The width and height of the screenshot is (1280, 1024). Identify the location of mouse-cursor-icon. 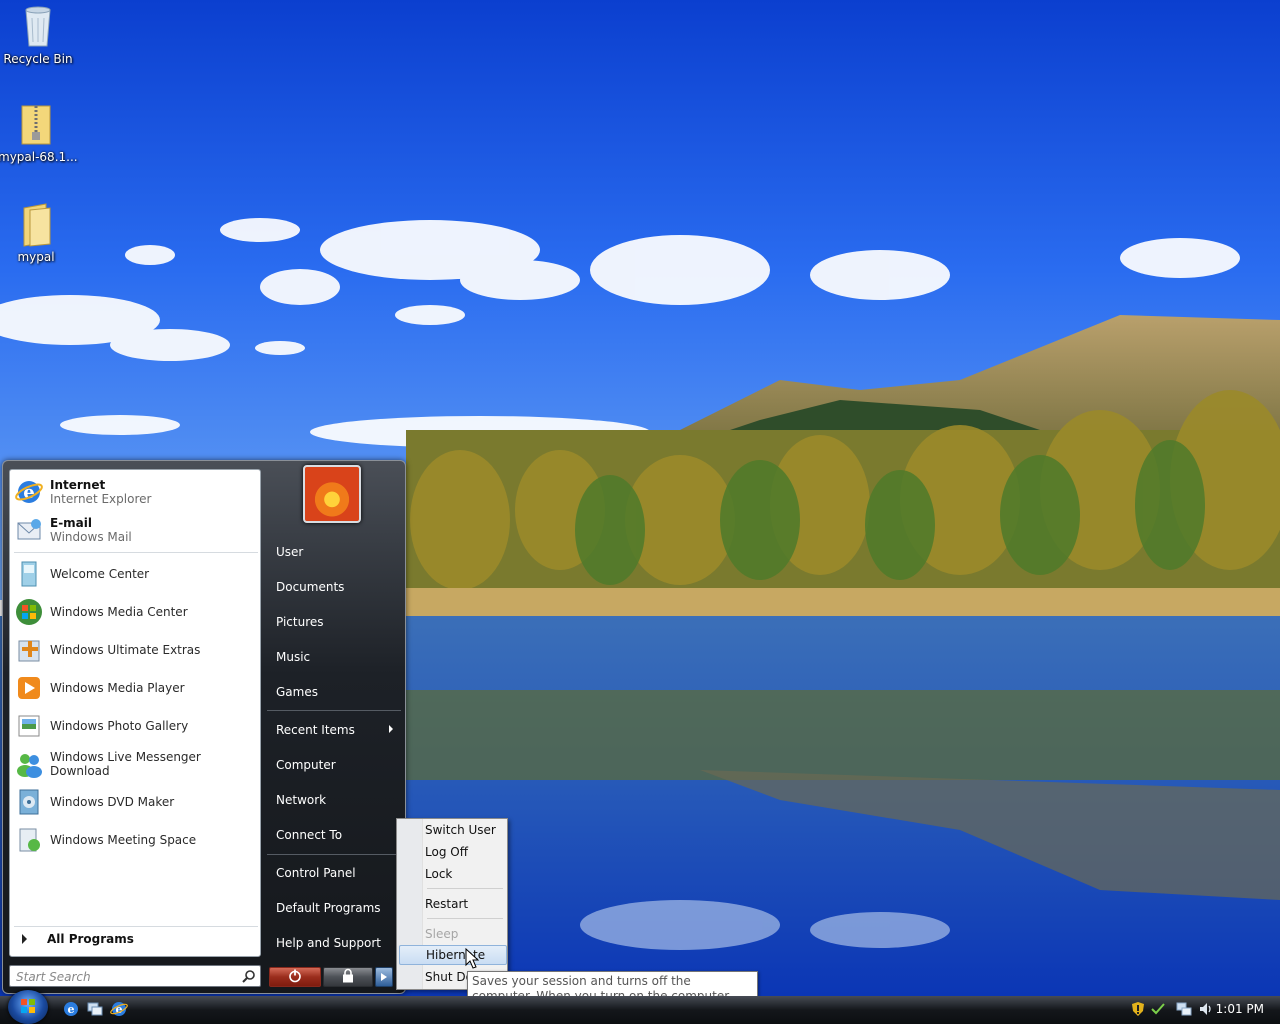
(472, 958).